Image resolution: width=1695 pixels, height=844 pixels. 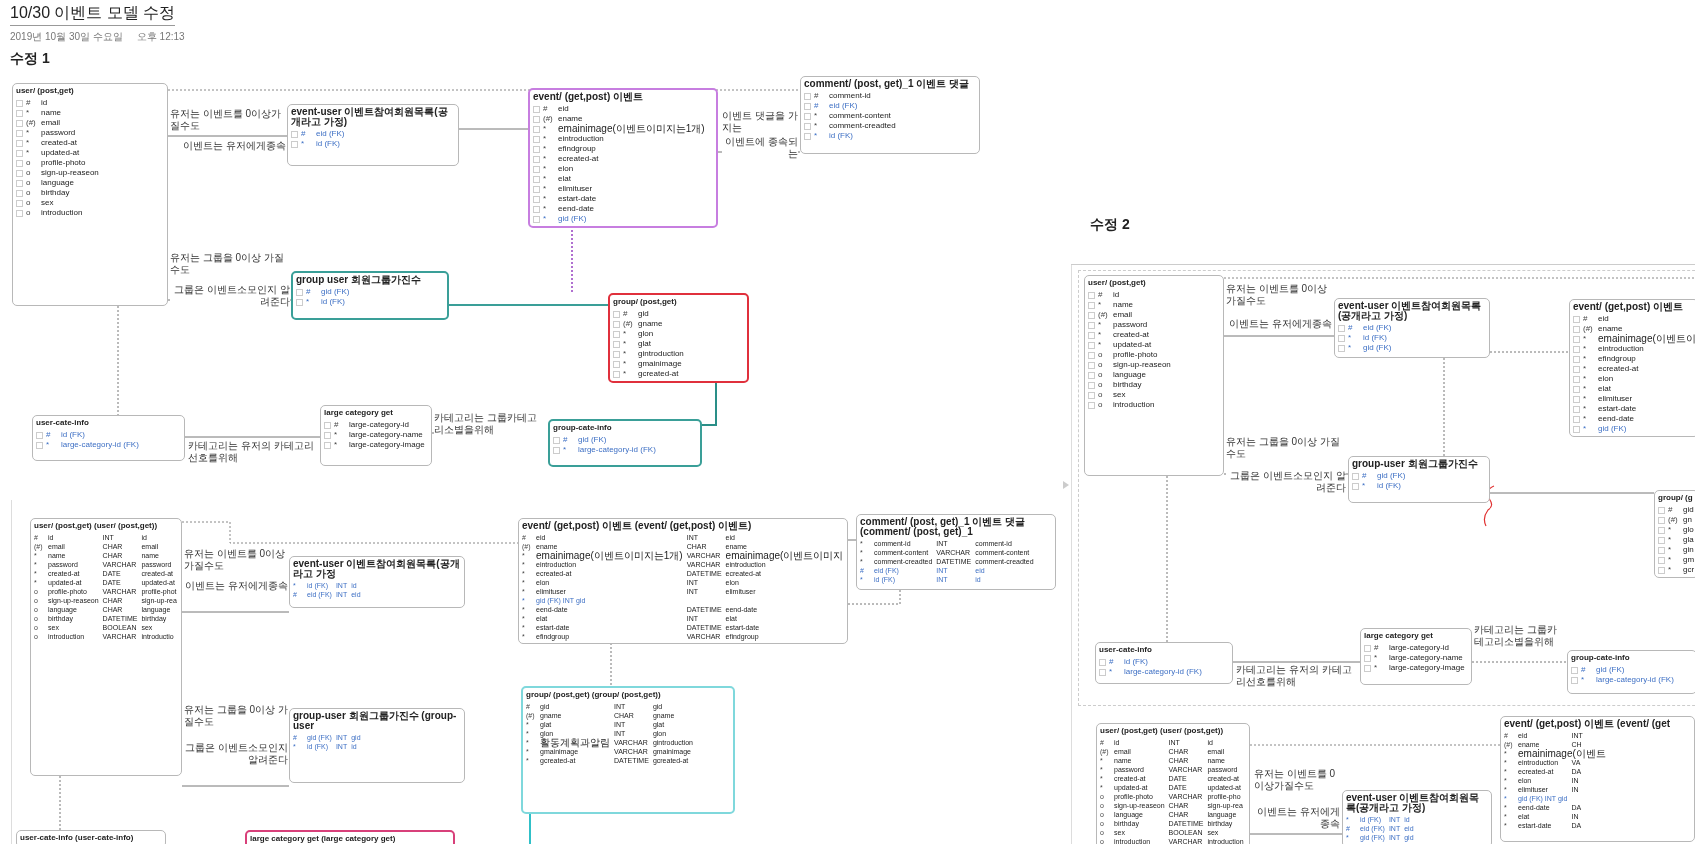 I want to click on entity-title: group/ (post,get), so click(x=645, y=302).